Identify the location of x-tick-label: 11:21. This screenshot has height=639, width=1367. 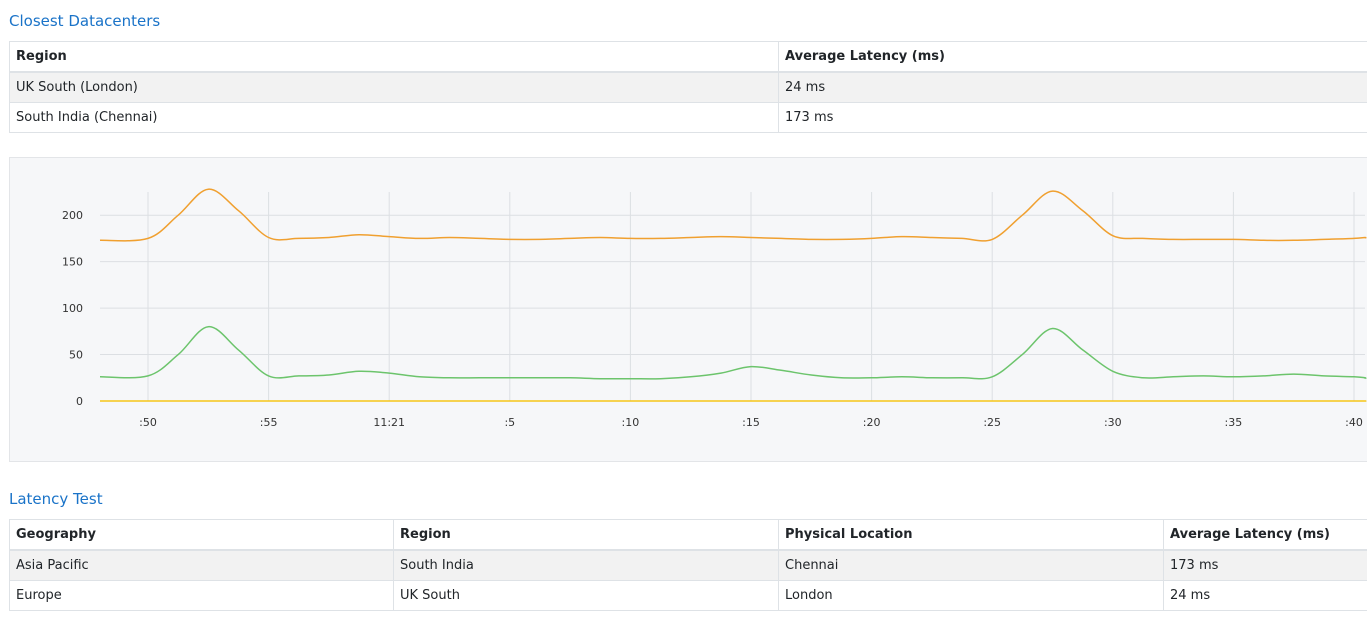
(389, 422).